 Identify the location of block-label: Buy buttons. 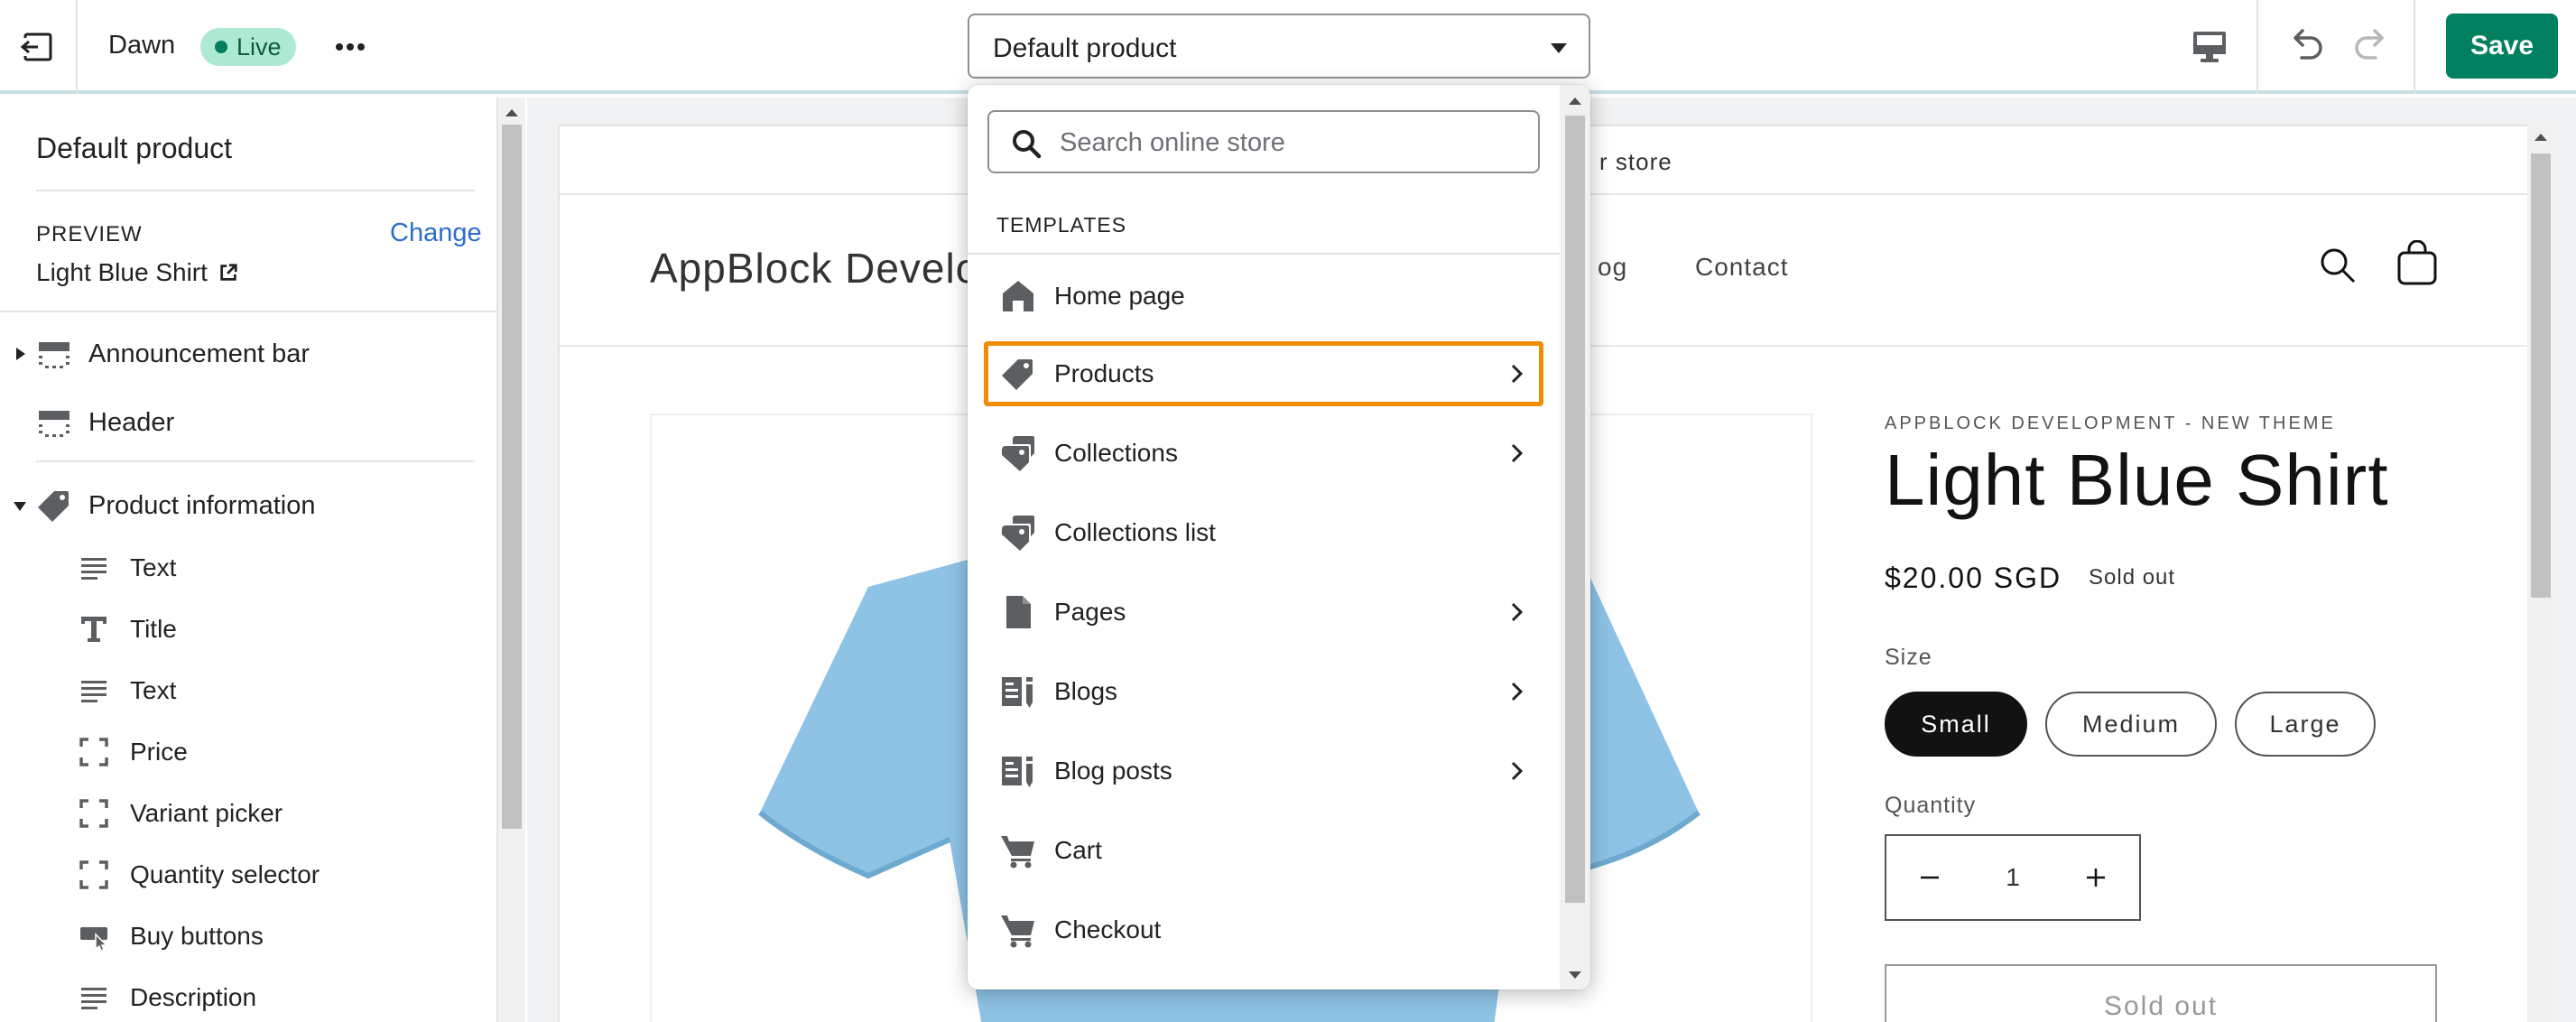
(197, 936).